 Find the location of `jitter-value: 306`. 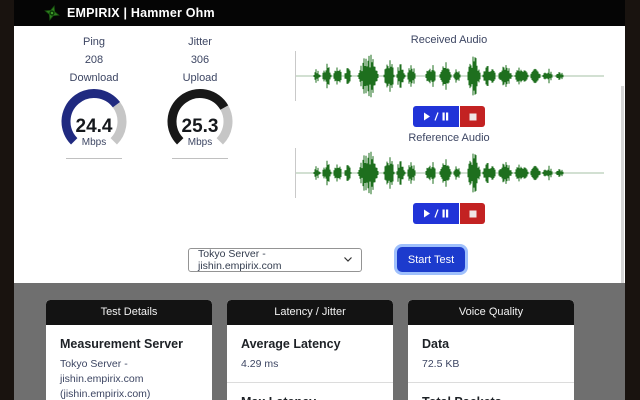

jitter-value: 306 is located at coordinates (200, 60).